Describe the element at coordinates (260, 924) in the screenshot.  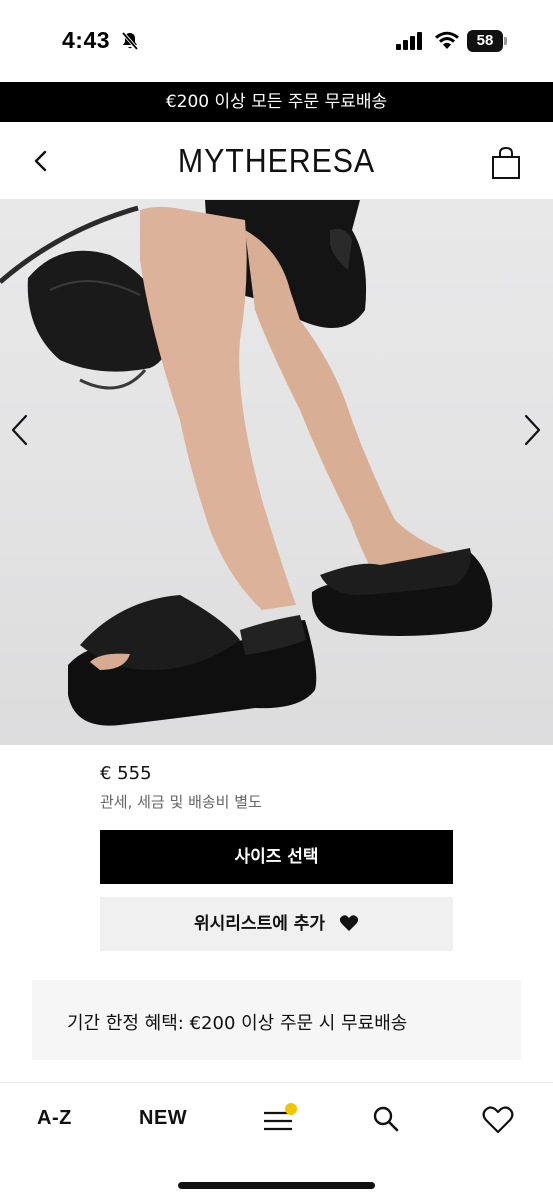
I see `wishlist-label: 위시리스트에 추가` at that location.